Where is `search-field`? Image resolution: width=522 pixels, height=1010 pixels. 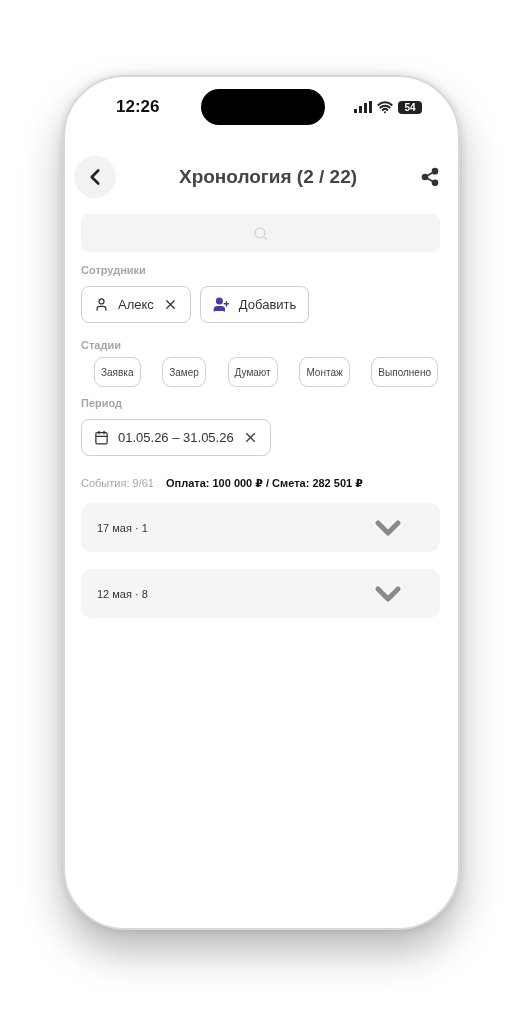
search-field is located at coordinates (260, 233).